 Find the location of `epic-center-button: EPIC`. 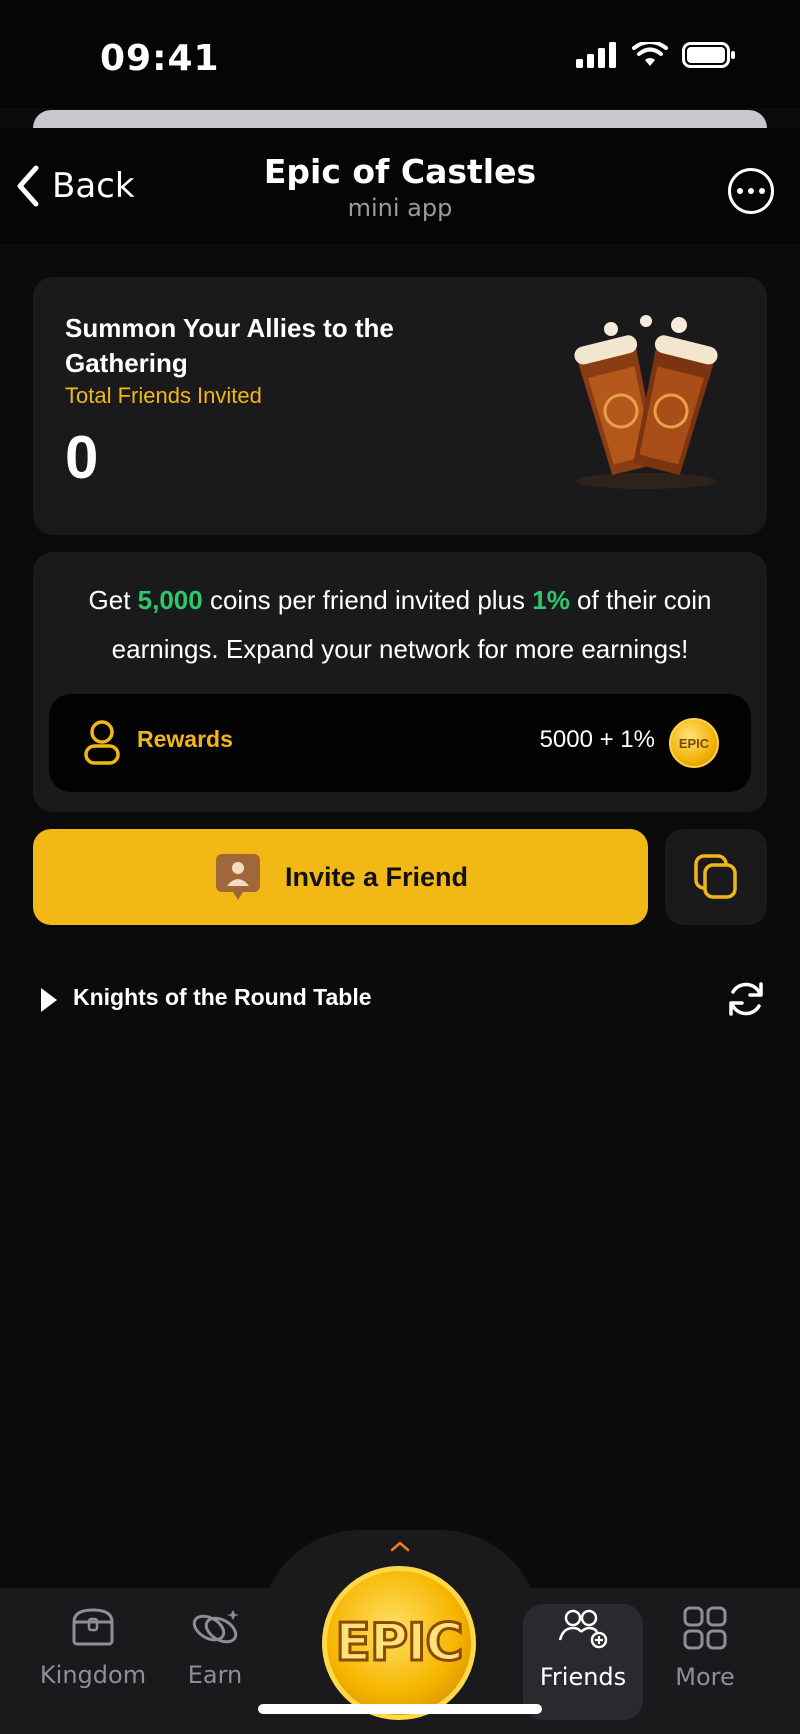

epic-center-button: EPIC is located at coordinates (399, 1643).